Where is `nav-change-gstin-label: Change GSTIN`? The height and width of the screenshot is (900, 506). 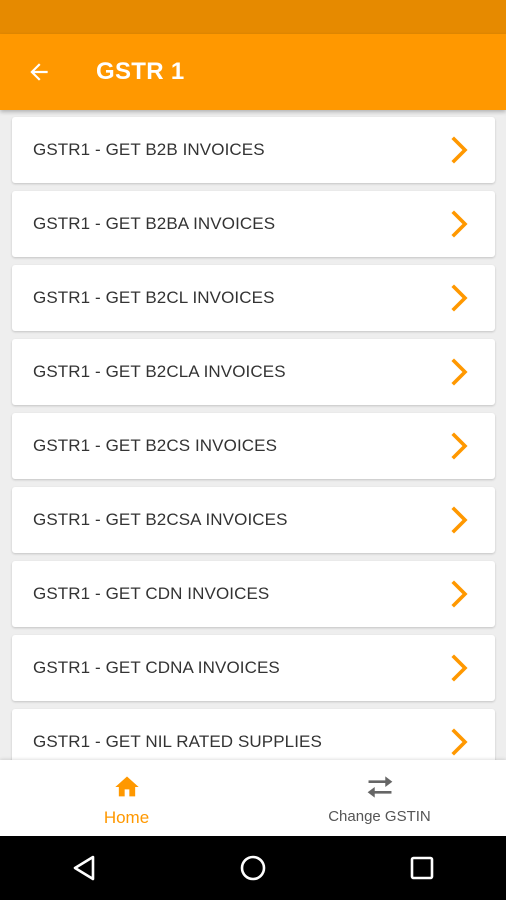
nav-change-gstin-label: Change GSTIN is located at coordinates (379, 816).